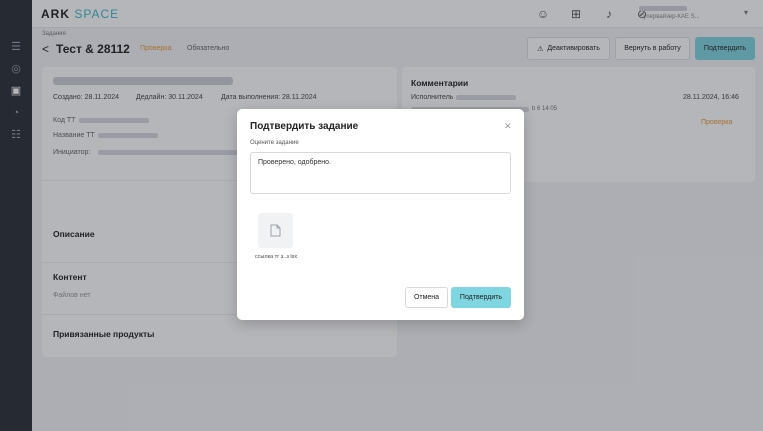  Describe the element at coordinates (304, 126) in the screenshot. I see `dialog-title: Подтвердить задание` at that location.